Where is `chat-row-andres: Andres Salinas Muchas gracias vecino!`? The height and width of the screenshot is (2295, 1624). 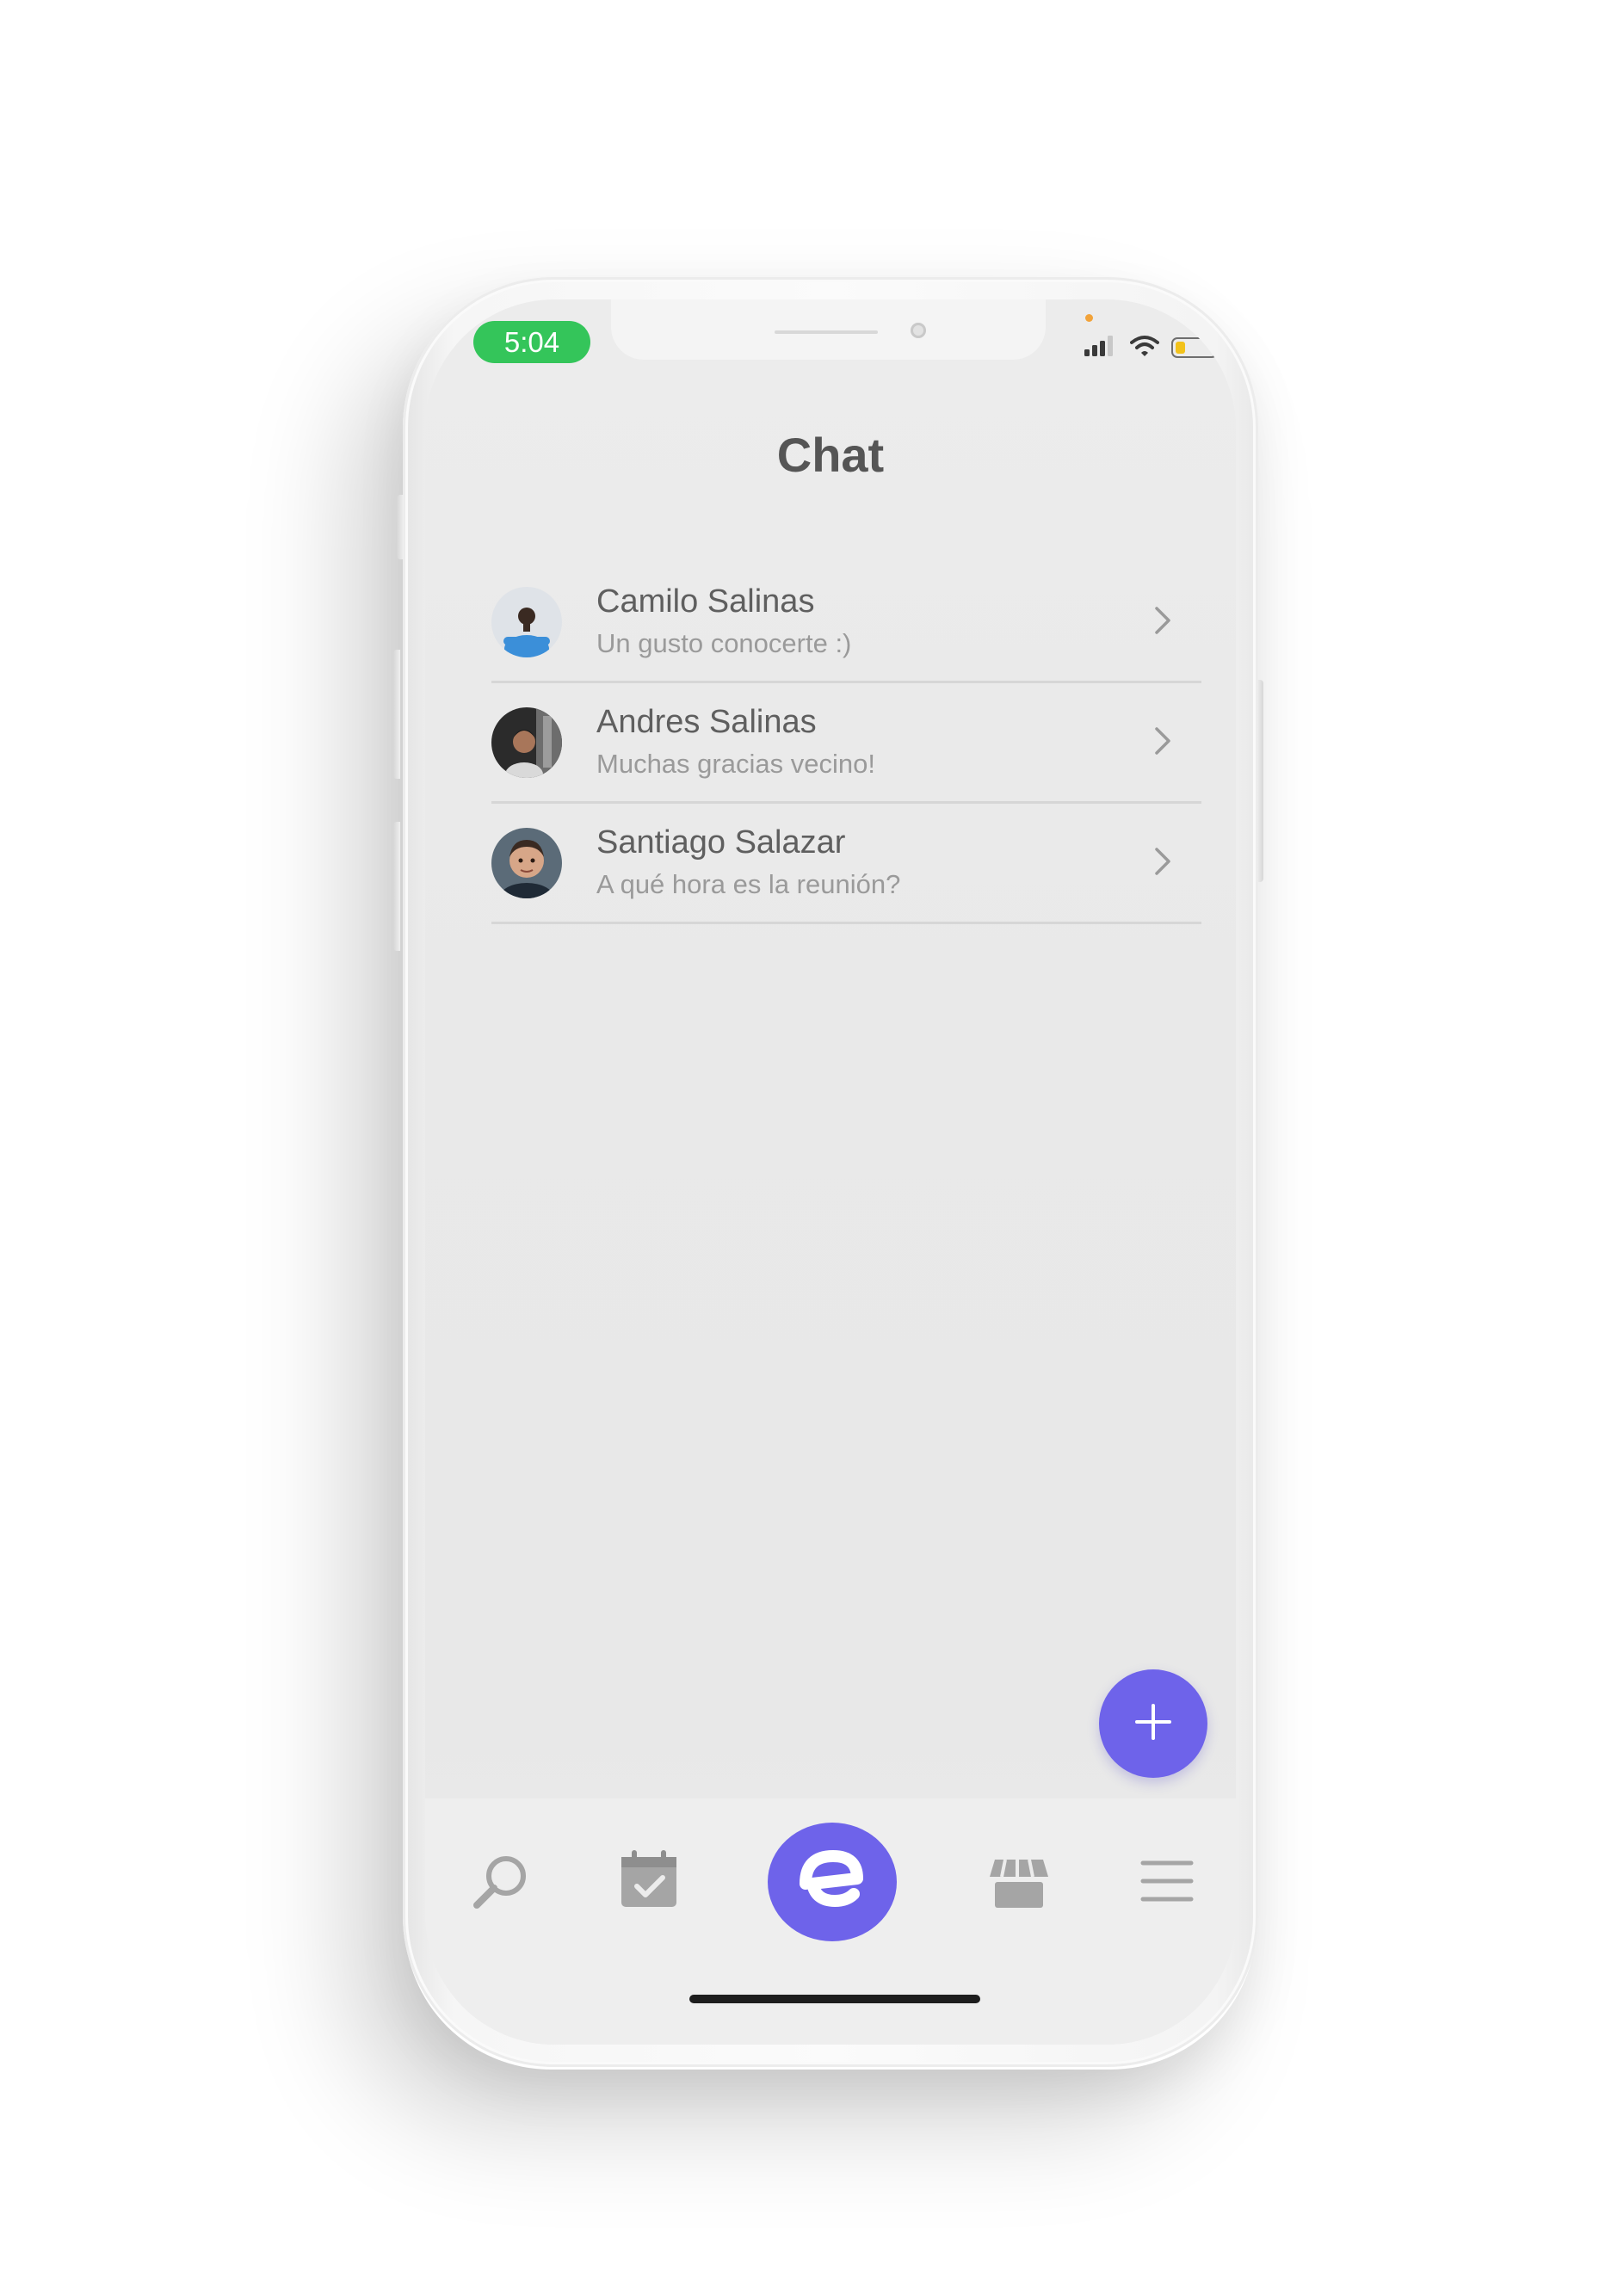 chat-row-andres: Andres Salinas Muchas gracias vecino! is located at coordinates (846, 743).